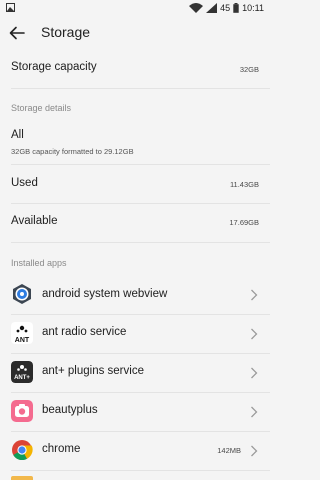 Image resolution: width=320 pixels, height=480 pixels. What do you see at coordinates (22, 411) in the screenshot?
I see `beautyplus-icon` at bounding box center [22, 411].